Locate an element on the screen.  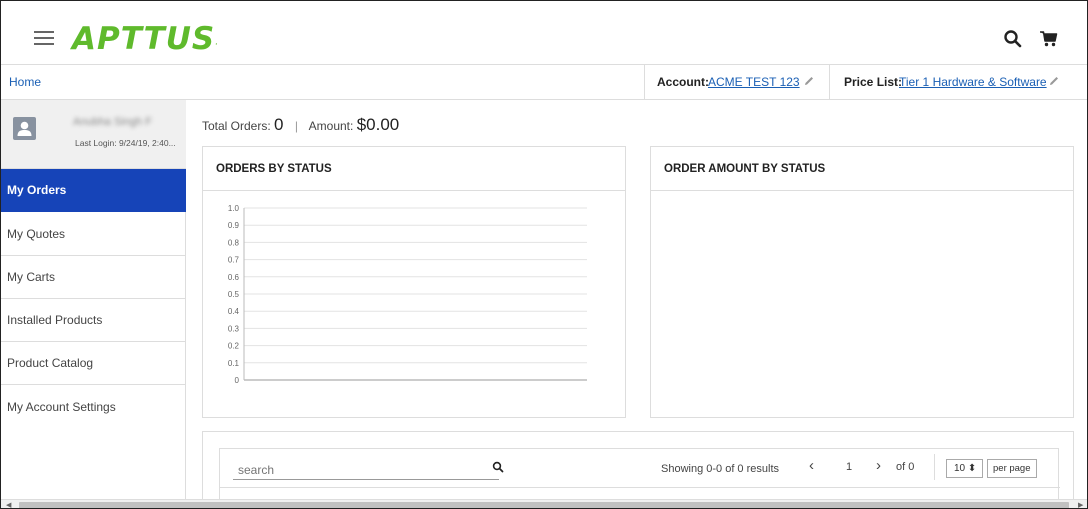
page-total: of 0 is located at coordinates (905, 467).